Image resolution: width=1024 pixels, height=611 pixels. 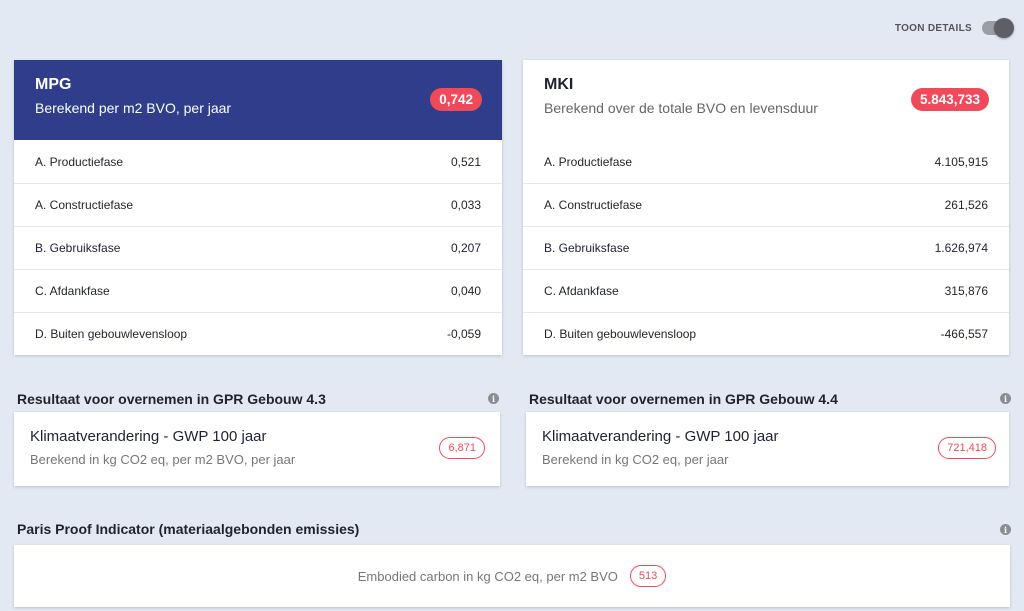 What do you see at coordinates (961, 161) in the screenshot?
I see `row-value: 4.105,915` at bounding box center [961, 161].